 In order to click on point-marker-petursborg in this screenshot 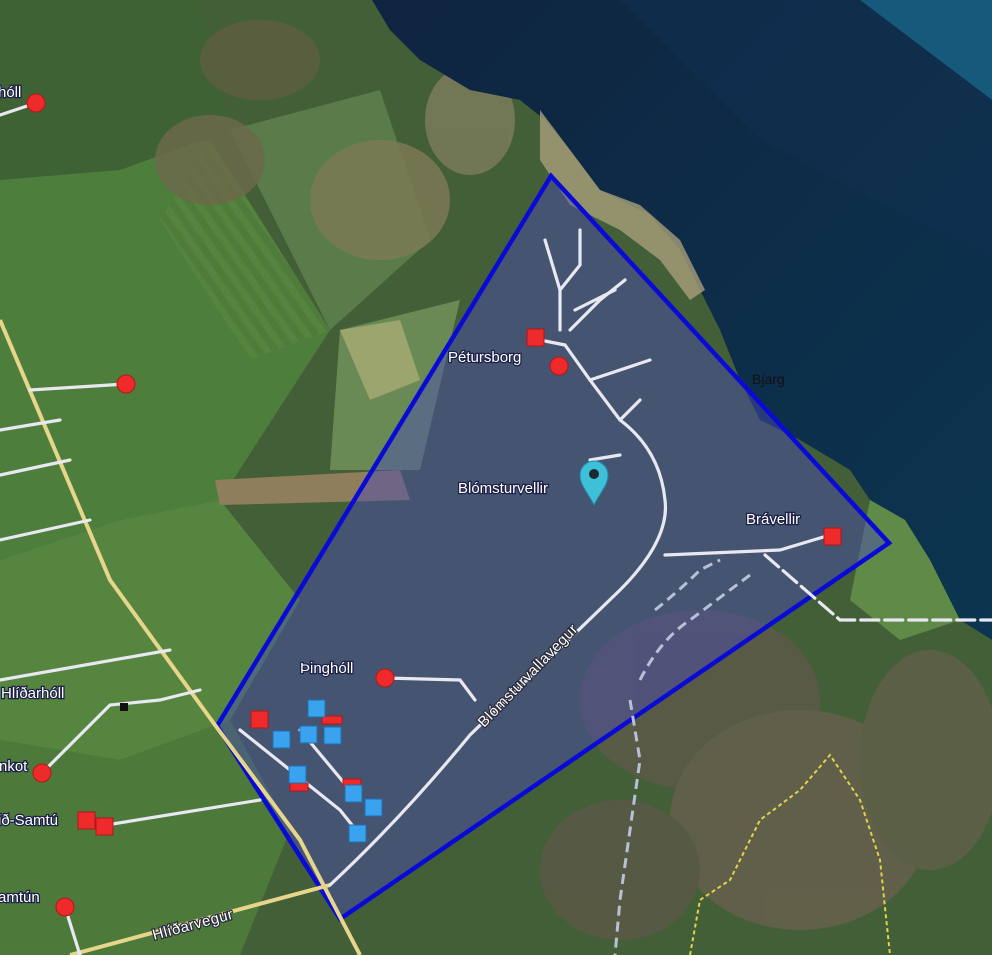, I will do `click(559, 366)`.